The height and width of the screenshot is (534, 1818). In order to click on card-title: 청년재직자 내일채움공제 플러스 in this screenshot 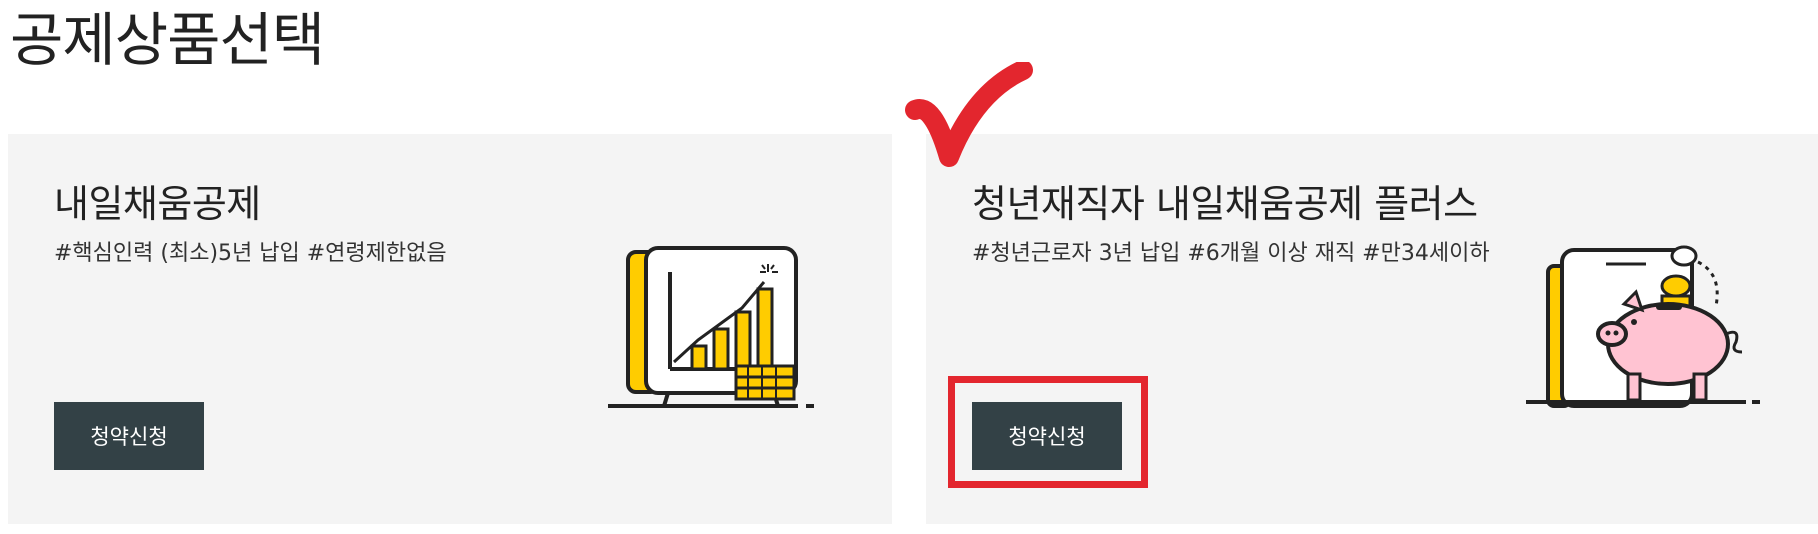, I will do `click(1225, 204)`.